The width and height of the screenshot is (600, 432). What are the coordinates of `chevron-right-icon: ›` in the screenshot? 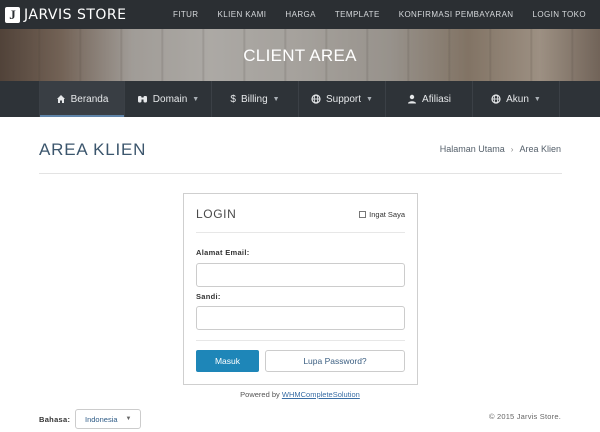 It's located at (512, 149).